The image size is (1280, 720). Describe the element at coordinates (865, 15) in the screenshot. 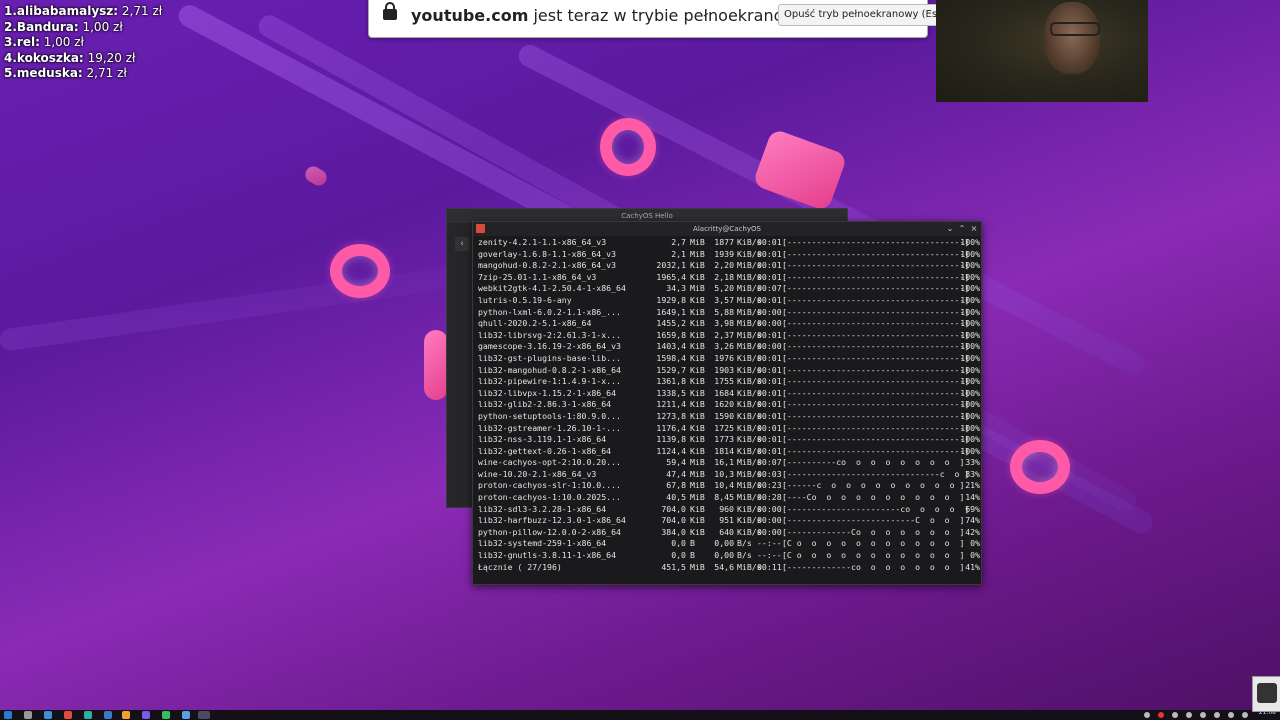

I see `exit-fullscreen-button: Opuść tryb pełnoekranowy (Esc)` at that location.